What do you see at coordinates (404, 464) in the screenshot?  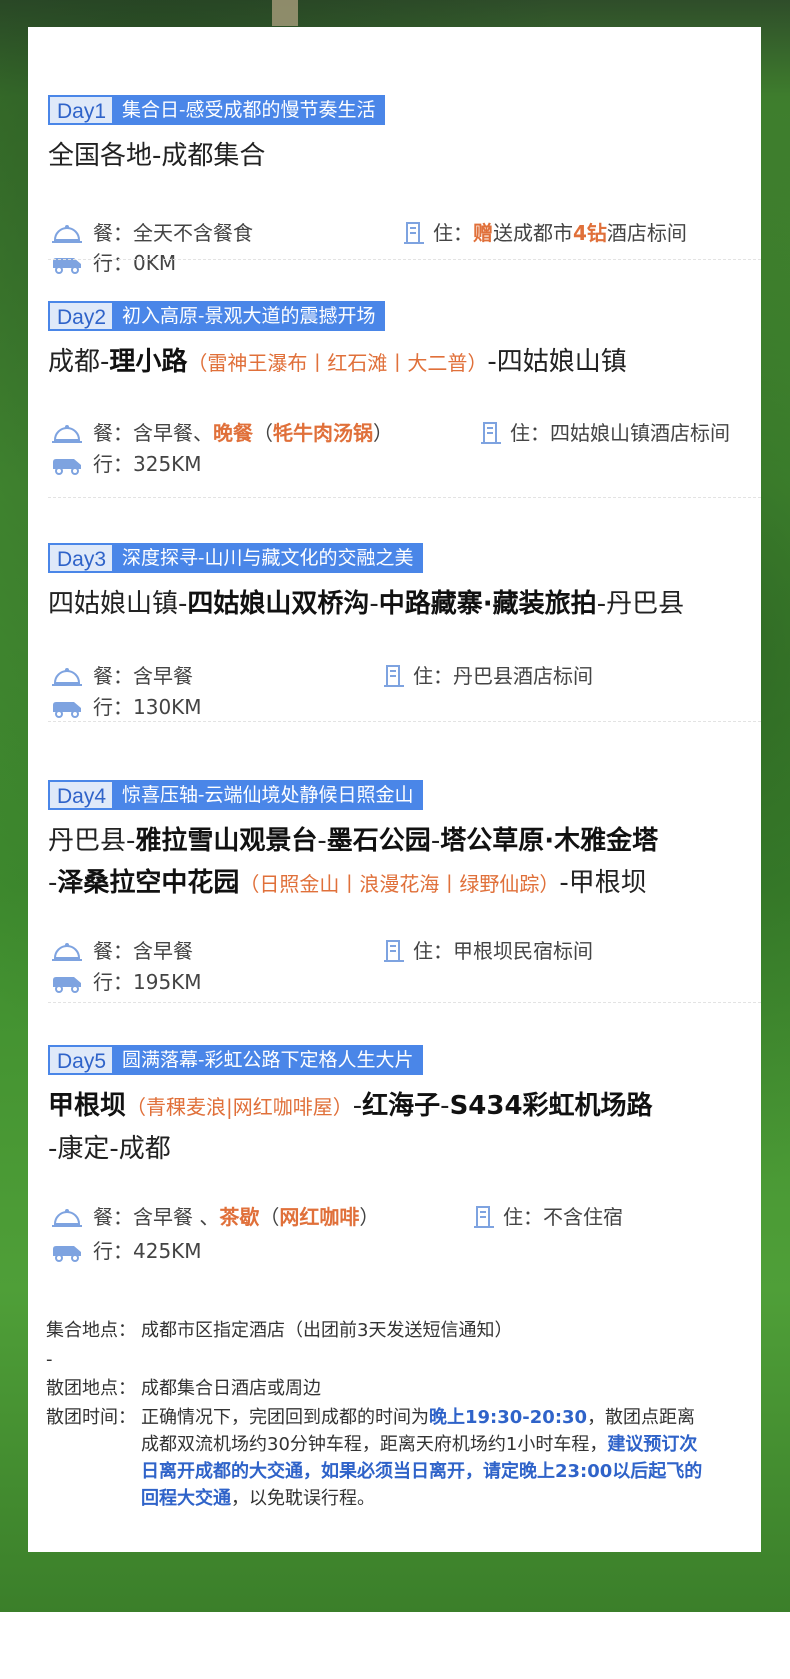 I see `travel-row: 行：325KM` at bounding box center [404, 464].